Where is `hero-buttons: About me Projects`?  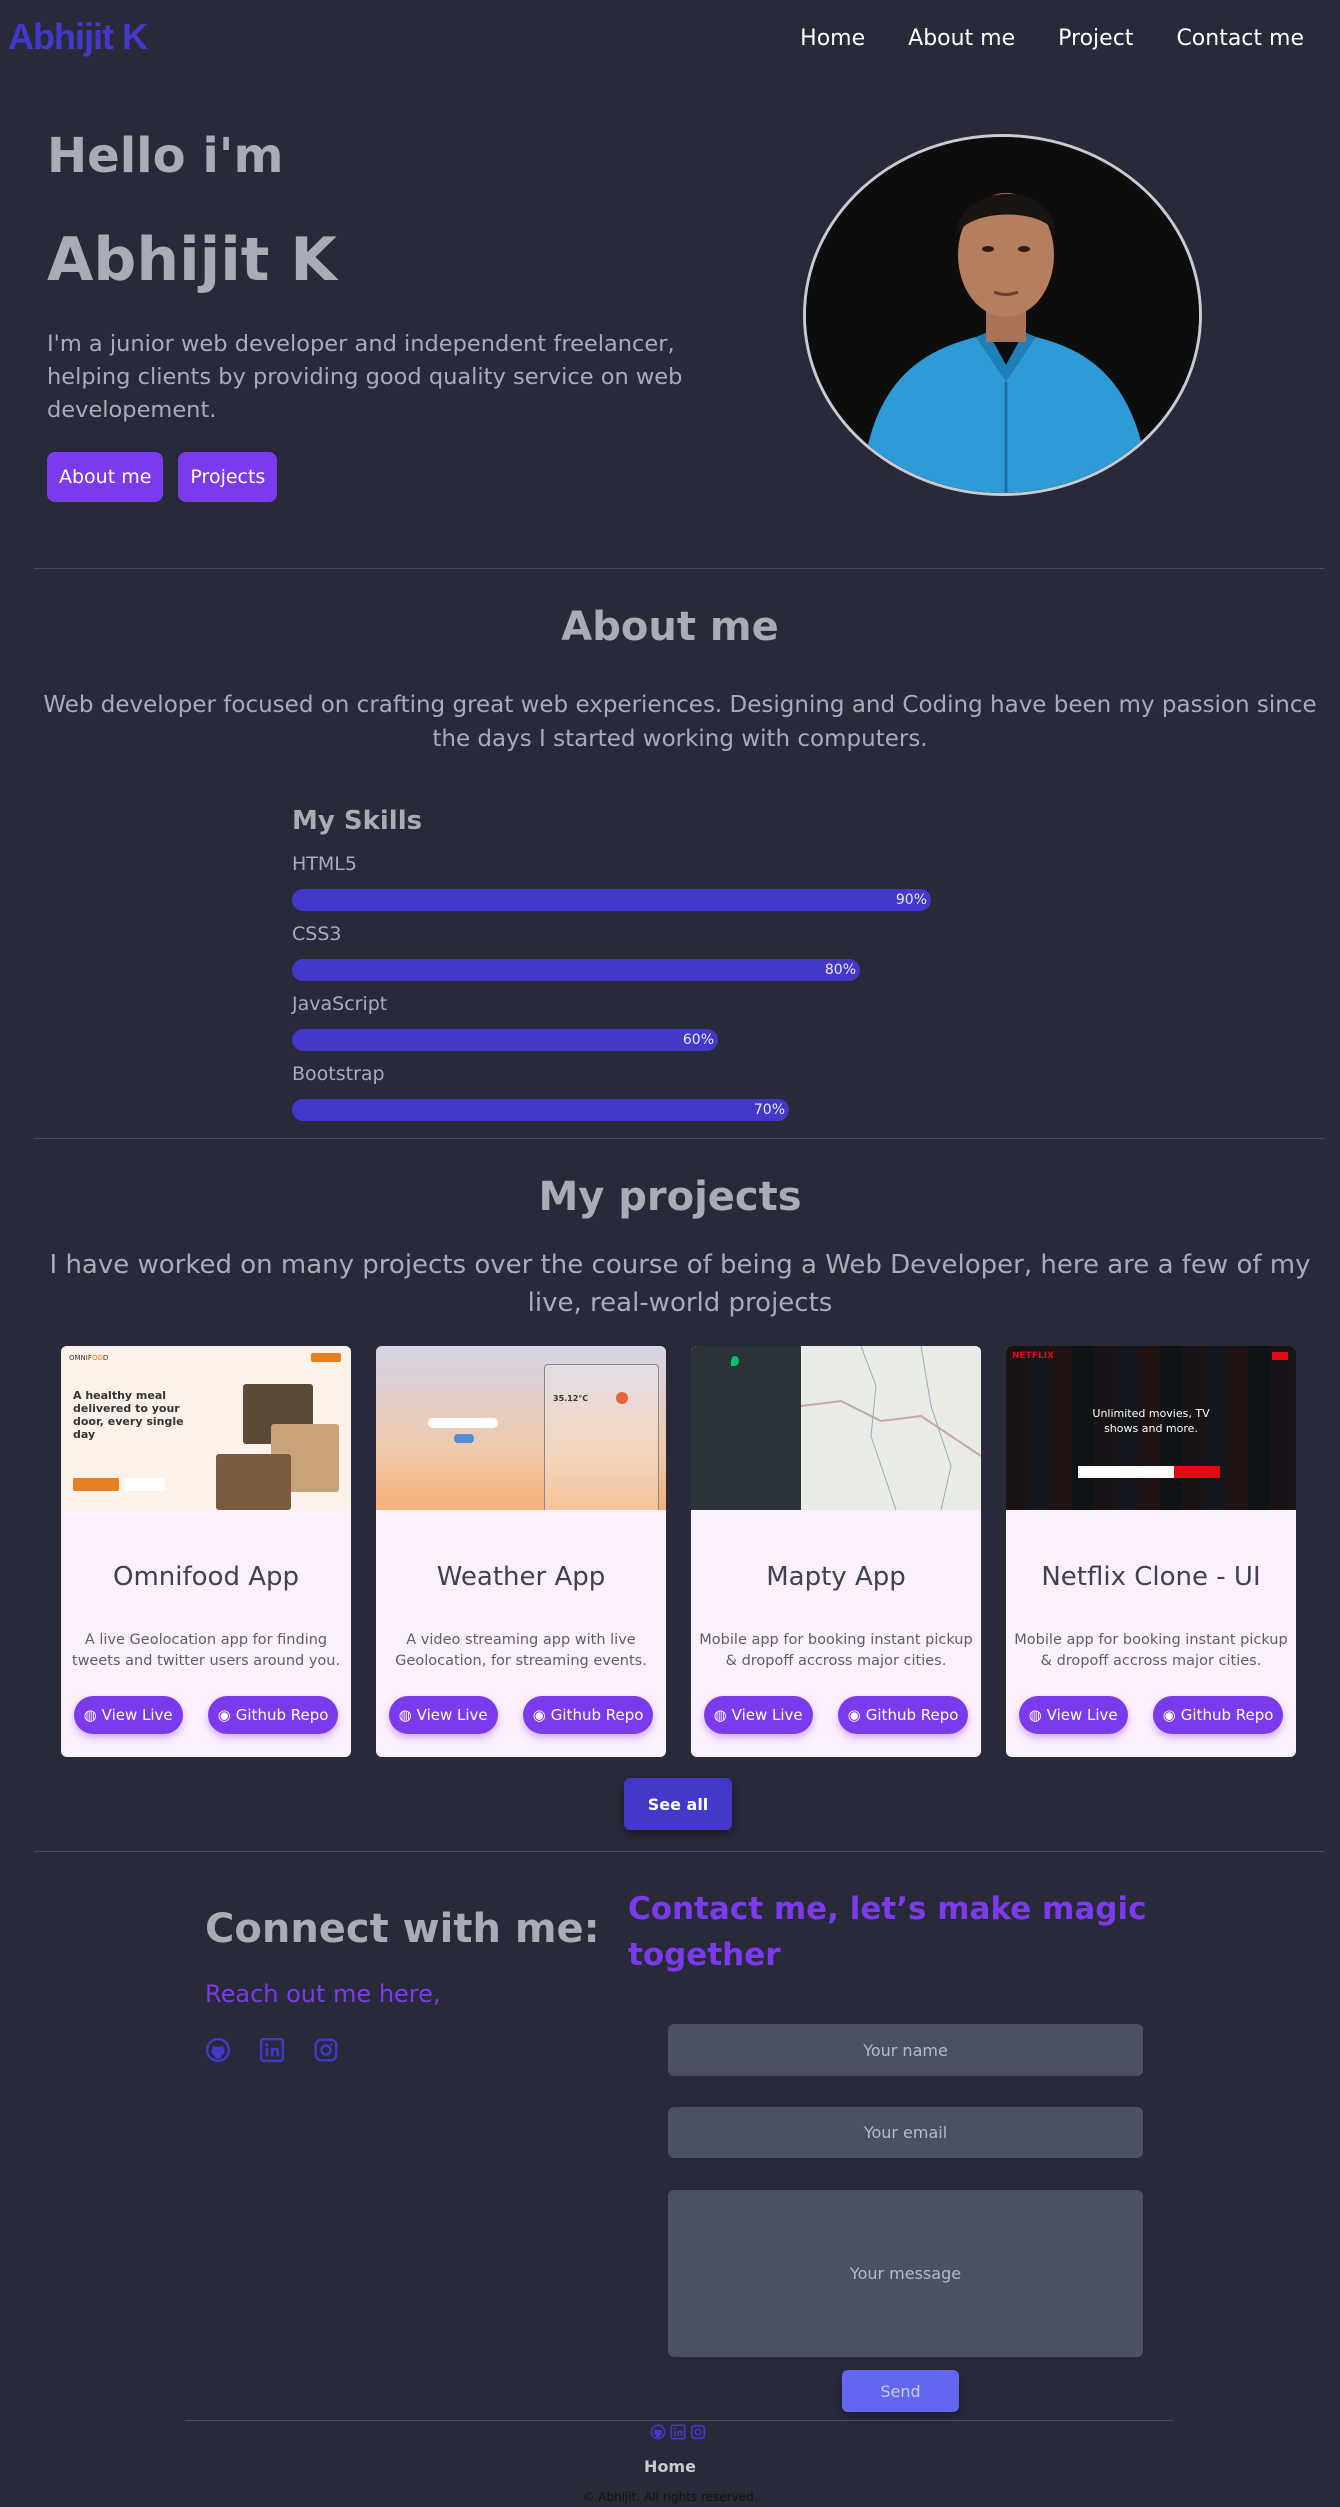
hero-buttons: About me Projects is located at coordinates (162, 477).